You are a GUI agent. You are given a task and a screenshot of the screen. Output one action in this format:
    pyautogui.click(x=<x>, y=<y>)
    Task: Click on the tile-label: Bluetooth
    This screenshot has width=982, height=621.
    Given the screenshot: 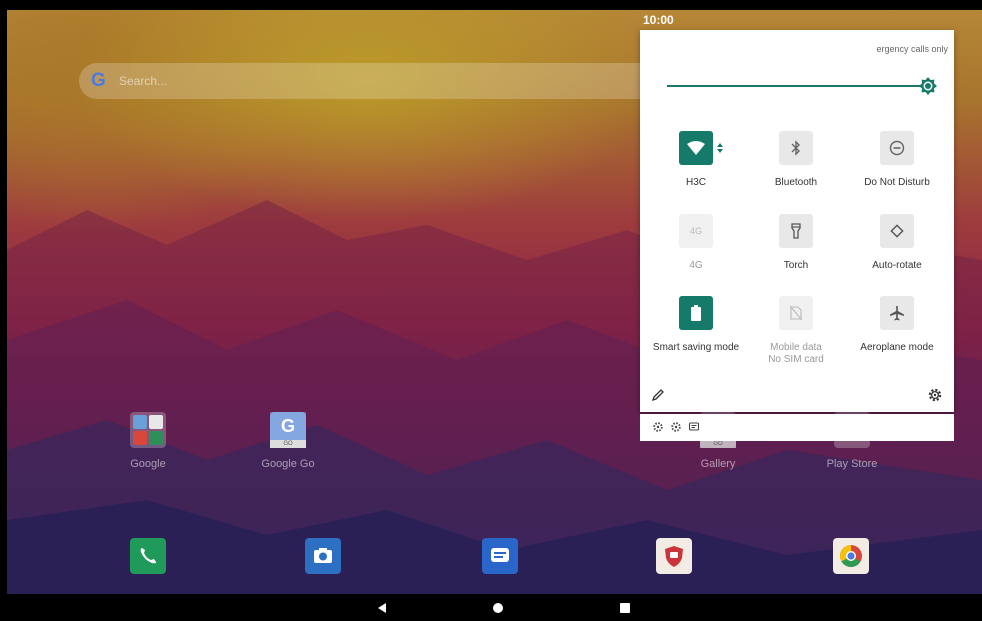 What is the action you would take?
    pyautogui.click(x=796, y=182)
    